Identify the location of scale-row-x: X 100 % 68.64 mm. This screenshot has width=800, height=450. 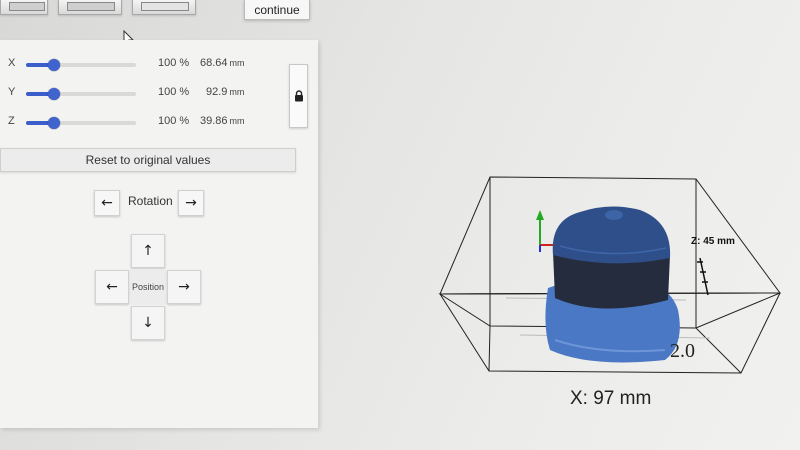
(140, 64).